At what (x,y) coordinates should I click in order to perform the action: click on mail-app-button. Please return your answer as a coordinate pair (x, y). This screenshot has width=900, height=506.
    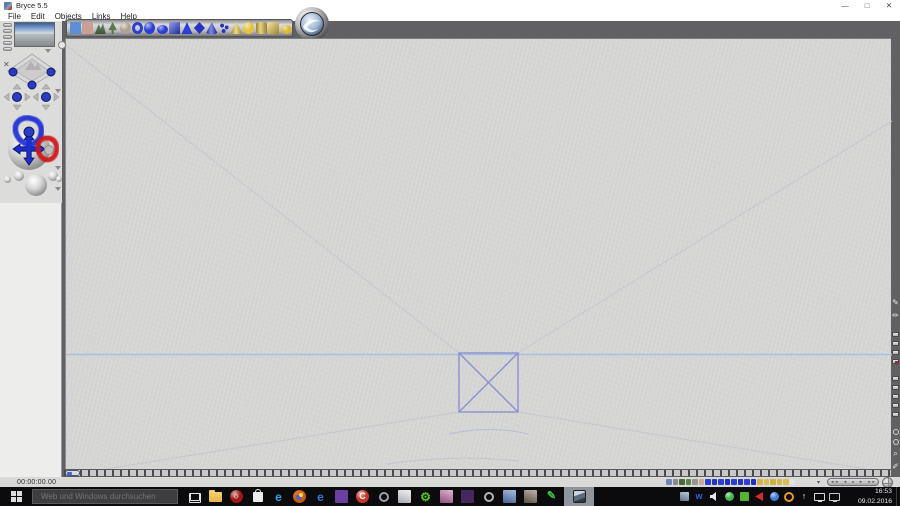
    Looking at the image, I should click on (404, 496).